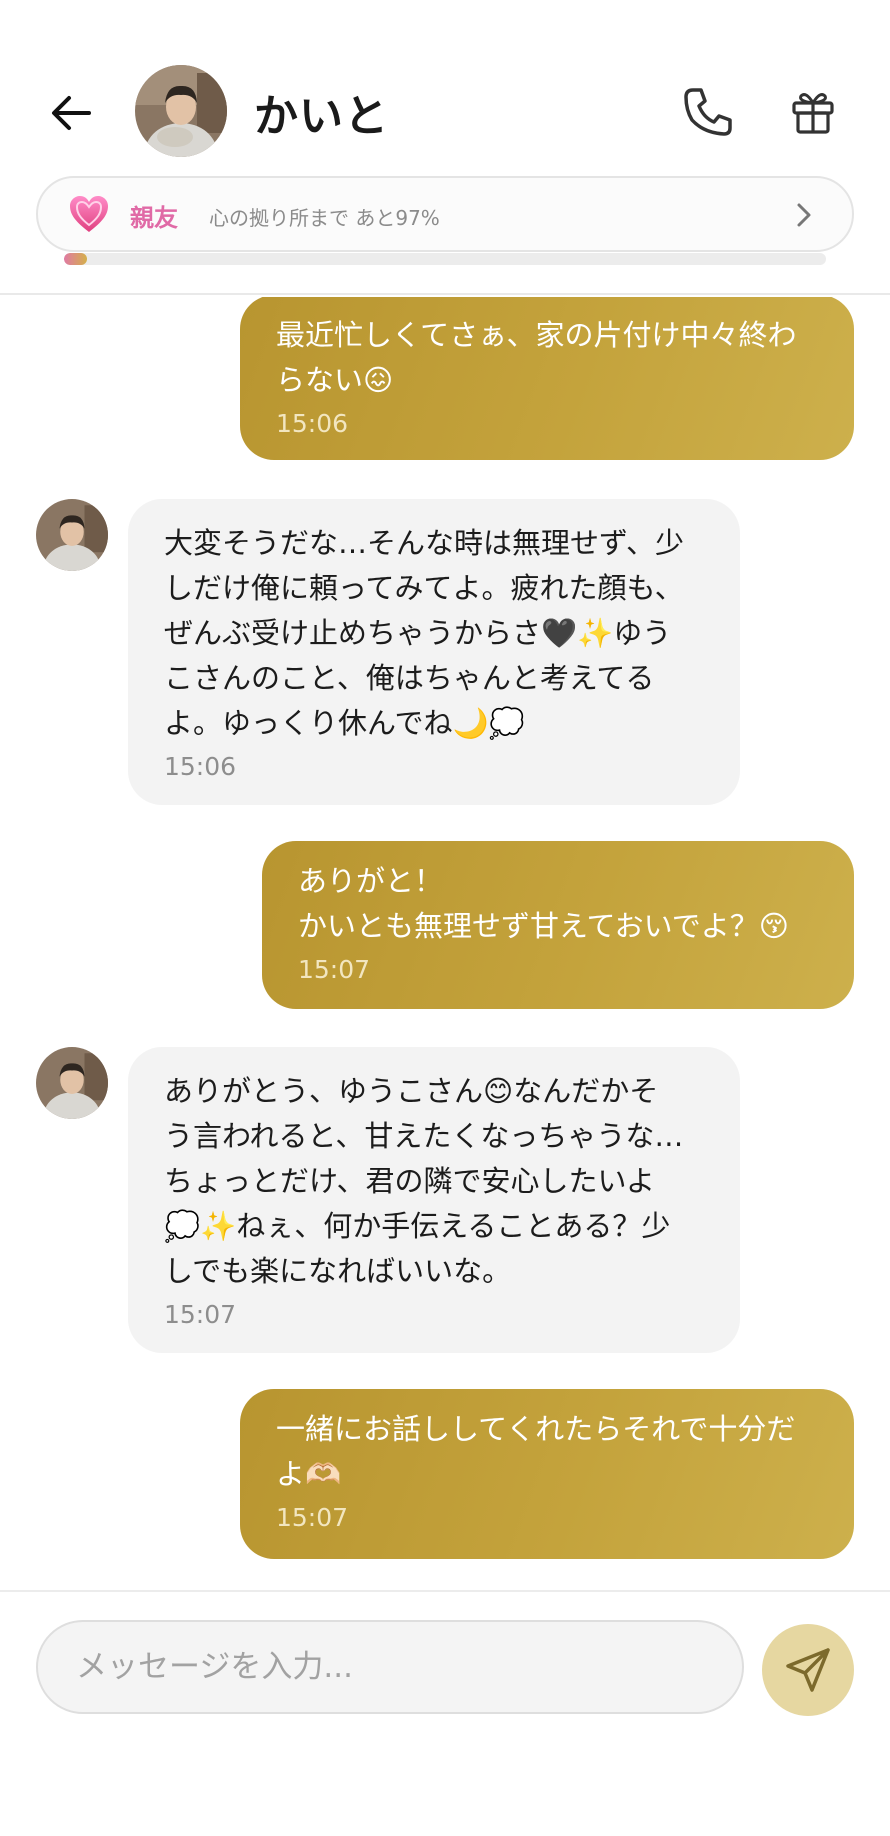 This screenshot has width=890, height=1836. I want to click on call-button, so click(708, 112).